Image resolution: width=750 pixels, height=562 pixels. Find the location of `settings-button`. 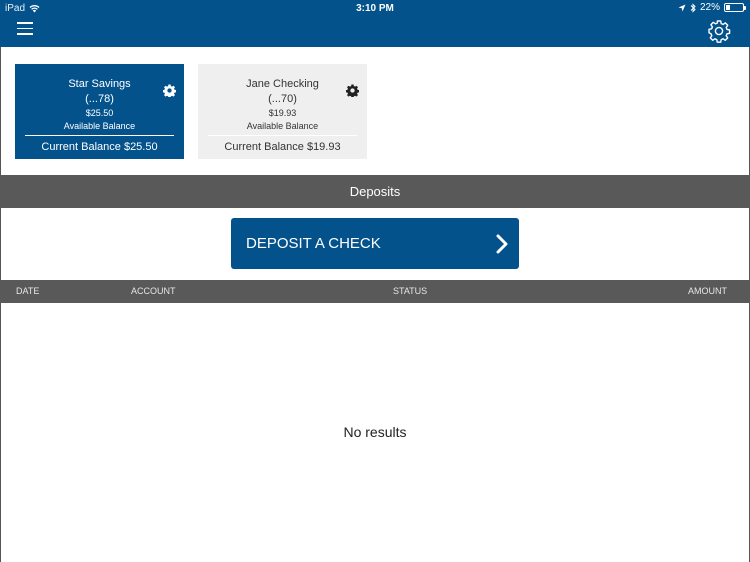

settings-button is located at coordinates (719, 31).